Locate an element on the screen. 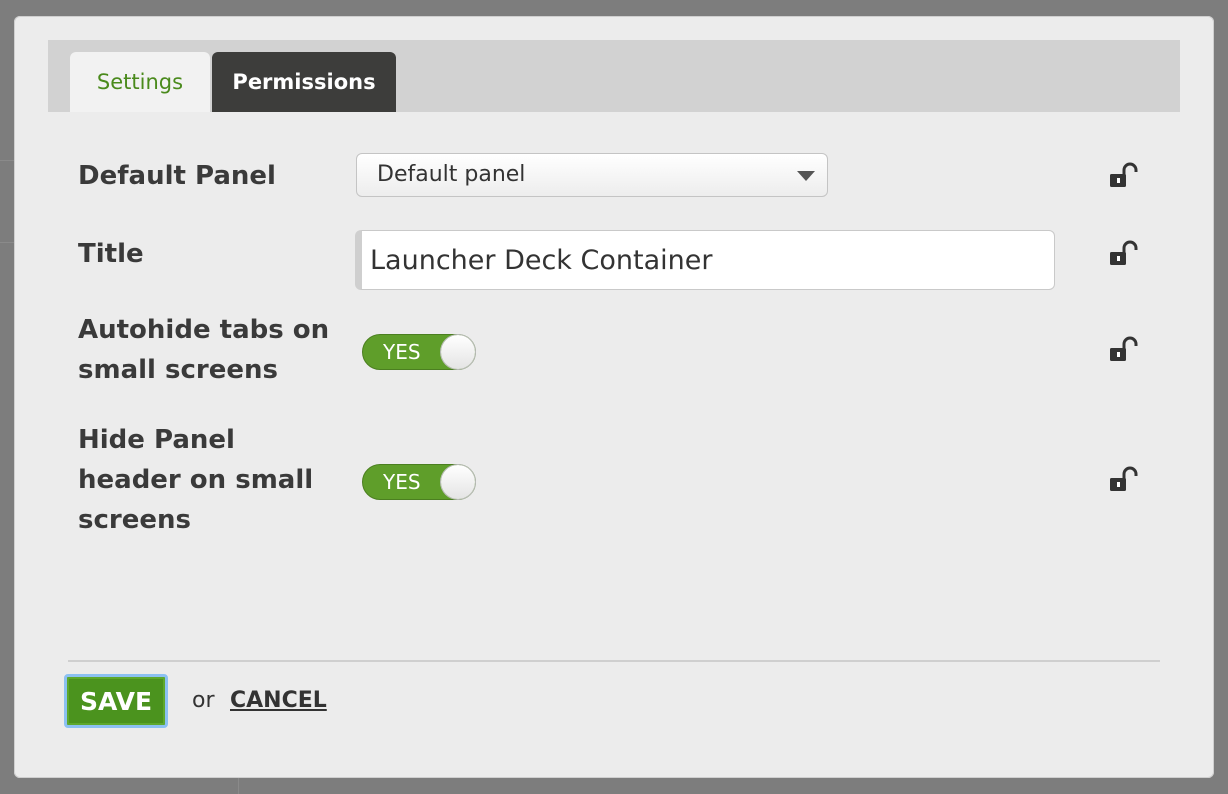 This screenshot has height=794, width=1228. title-label: Title is located at coordinates (111, 254).